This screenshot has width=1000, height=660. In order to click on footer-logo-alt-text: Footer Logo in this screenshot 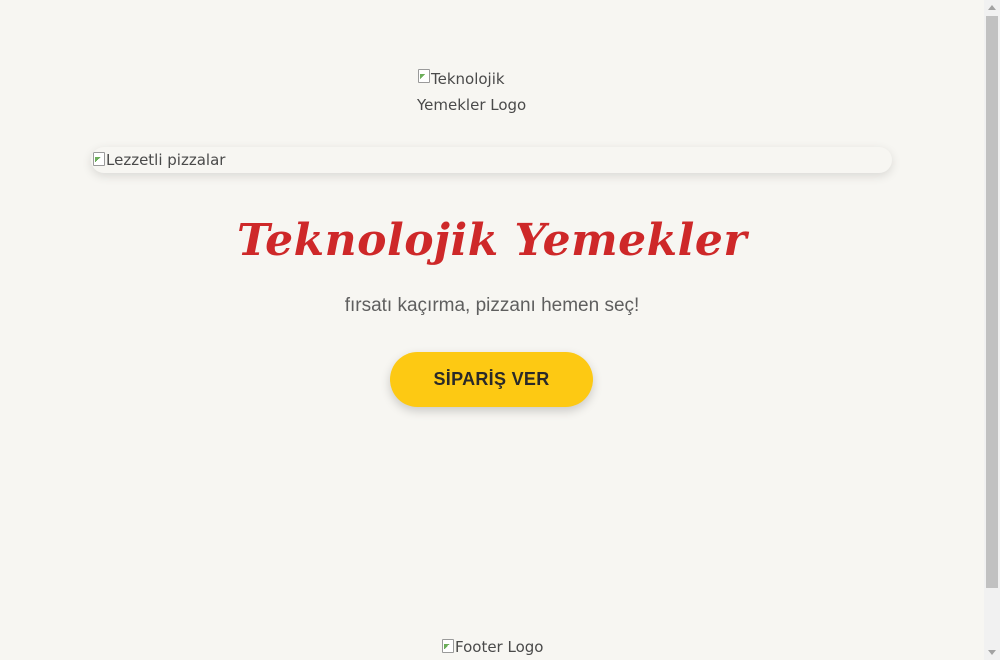, I will do `click(499, 647)`.